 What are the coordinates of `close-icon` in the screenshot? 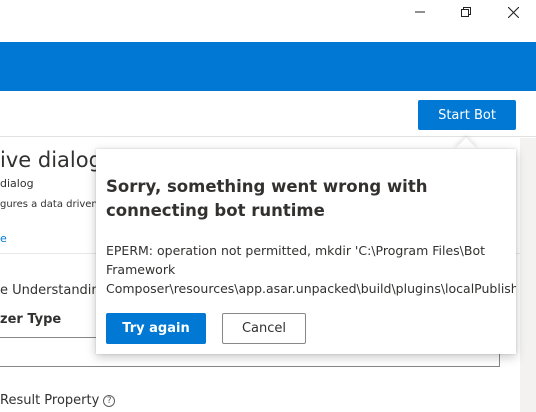 It's located at (513, 12).